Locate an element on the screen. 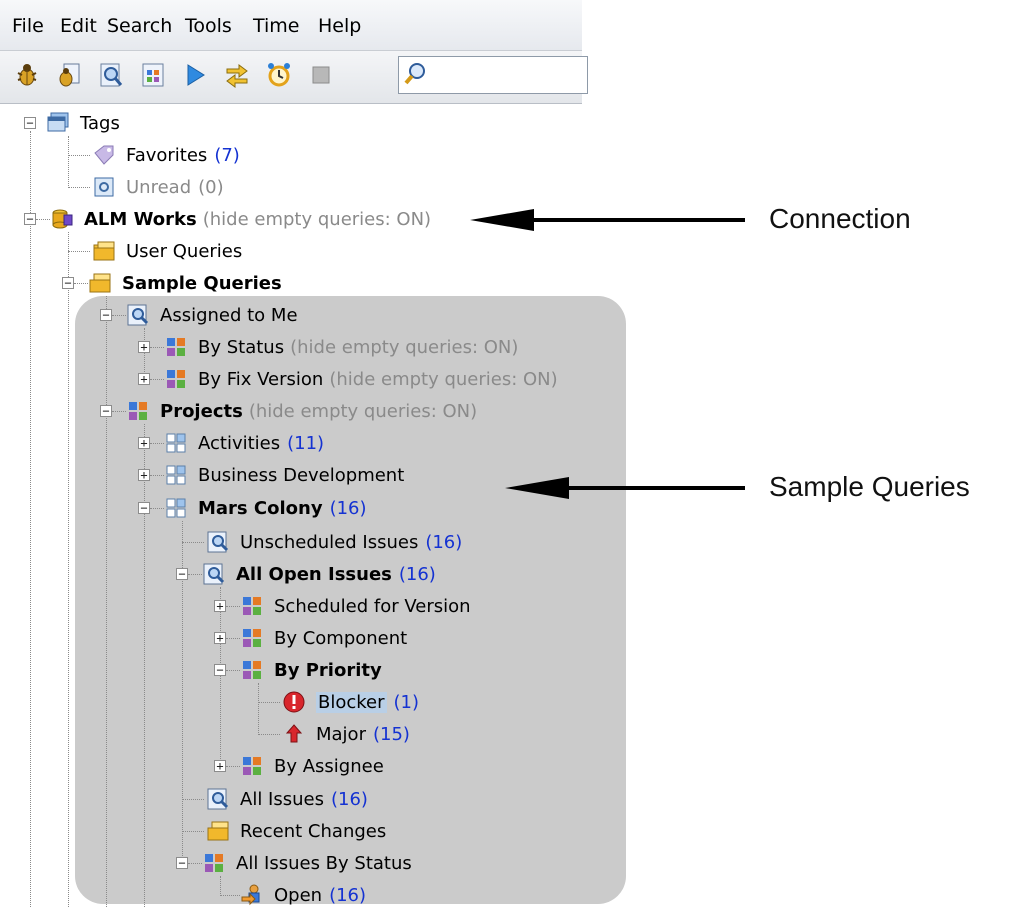  tree-node-projects: Projects (hide empty queries: ON) is located at coordinates (301, 411).